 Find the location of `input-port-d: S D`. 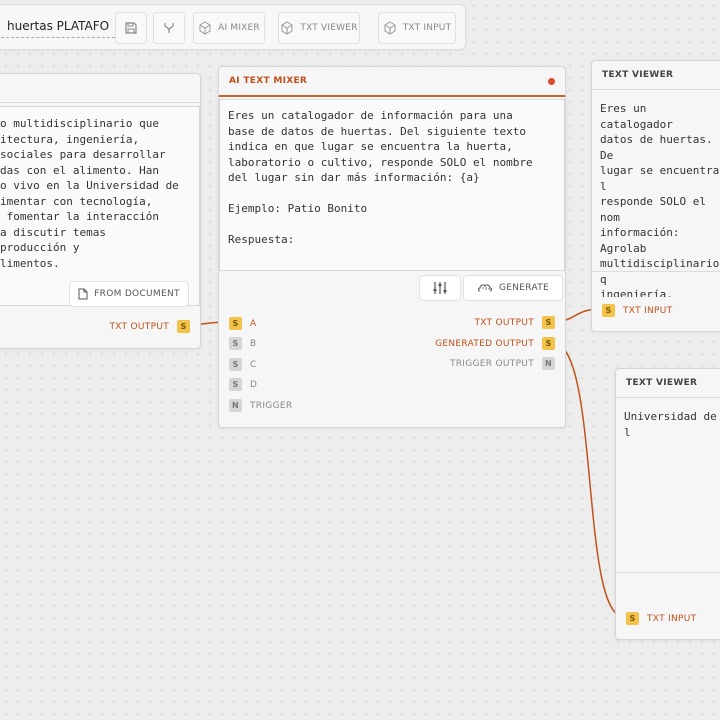

input-port-d: S D is located at coordinates (243, 384).